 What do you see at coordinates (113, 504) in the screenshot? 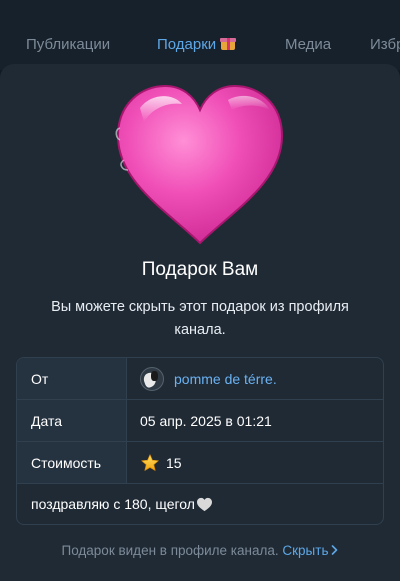
I see `gift-comment-text: поздравляю с 180, щегол` at bounding box center [113, 504].